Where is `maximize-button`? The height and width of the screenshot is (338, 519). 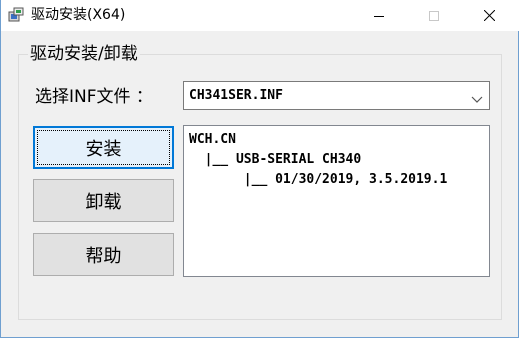
maximize-button is located at coordinates (434, 15).